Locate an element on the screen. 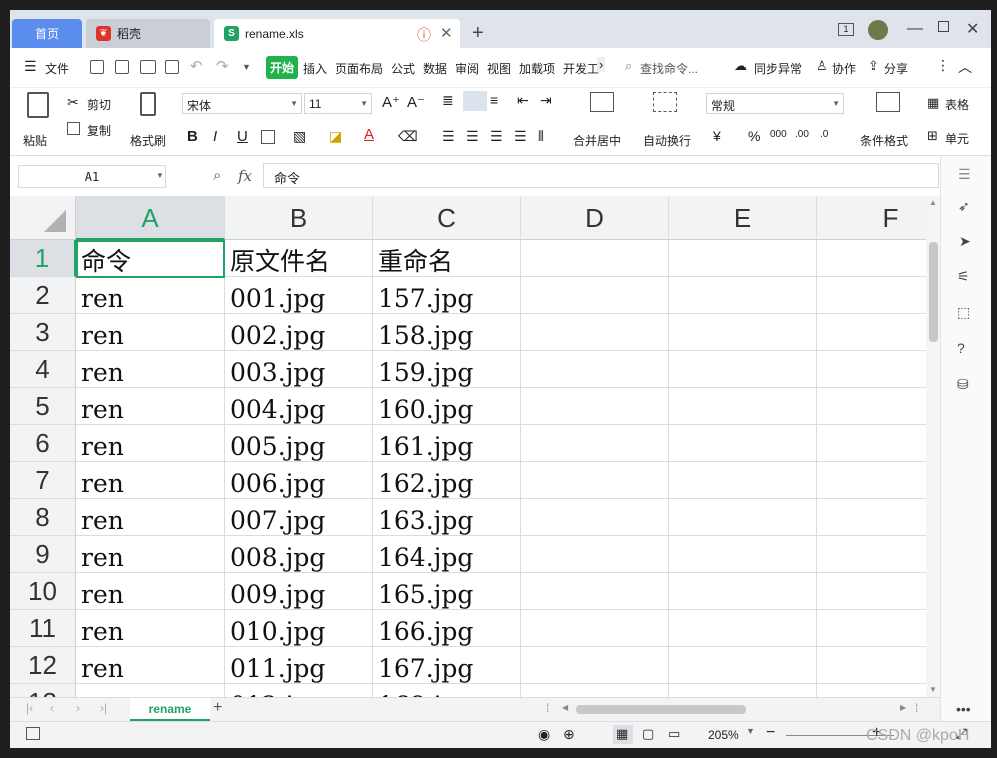 Image resolution: width=997 pixels, height=758 pixels. rocket-icon: ➶ is located at coordinates (964, 206).